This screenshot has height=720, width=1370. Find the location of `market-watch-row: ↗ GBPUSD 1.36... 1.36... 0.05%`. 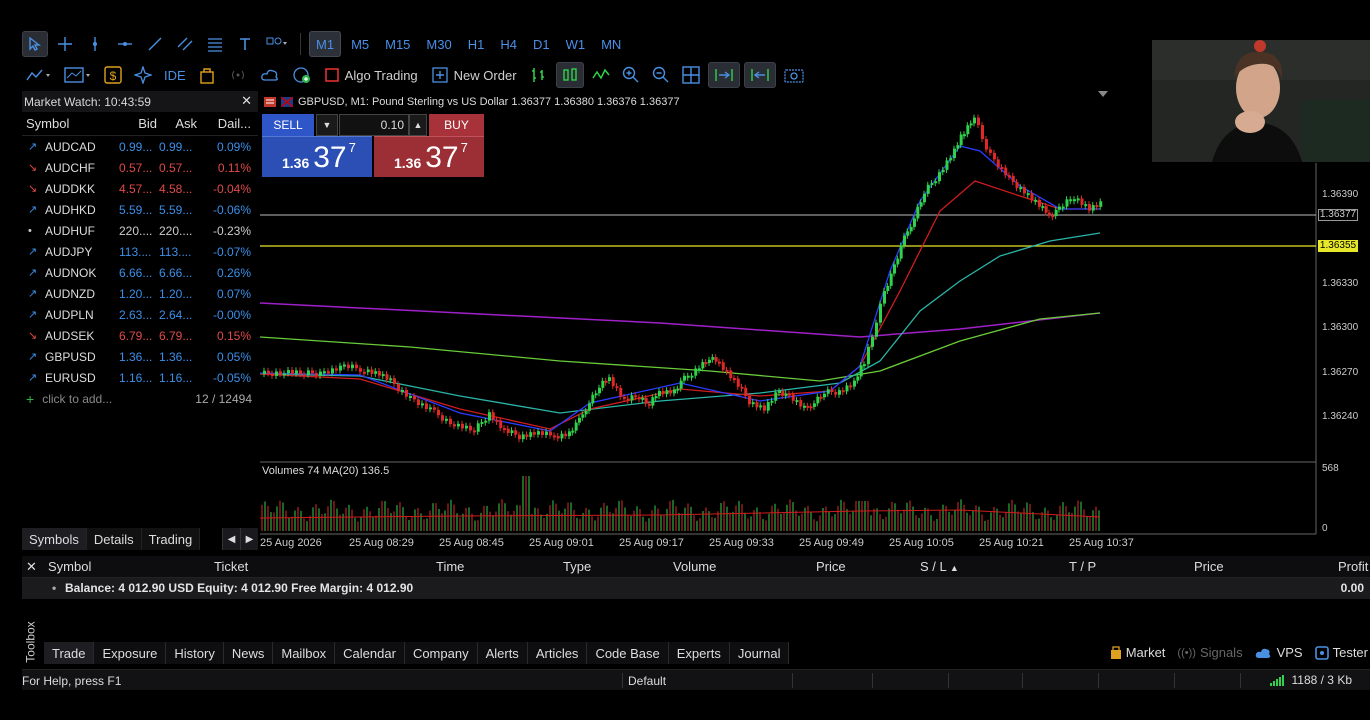

market-watch-row: ↗ GBPUSD 1.36... 1.36... 0.05% is located at coordinates (140, 356).